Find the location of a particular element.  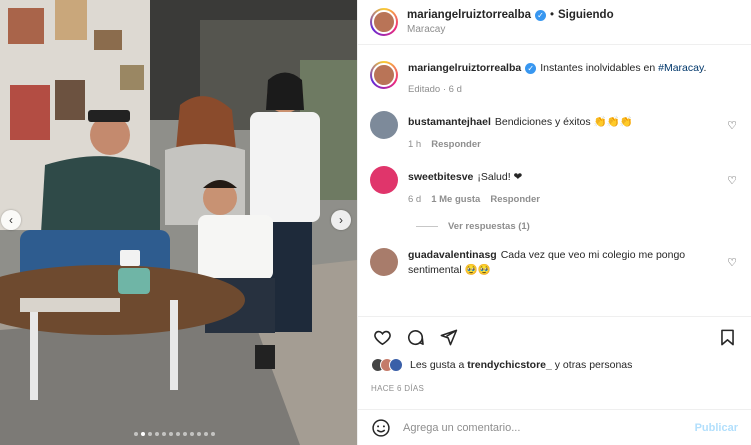

comment-username: bustamantejhael is located at coordinates (449, 122).